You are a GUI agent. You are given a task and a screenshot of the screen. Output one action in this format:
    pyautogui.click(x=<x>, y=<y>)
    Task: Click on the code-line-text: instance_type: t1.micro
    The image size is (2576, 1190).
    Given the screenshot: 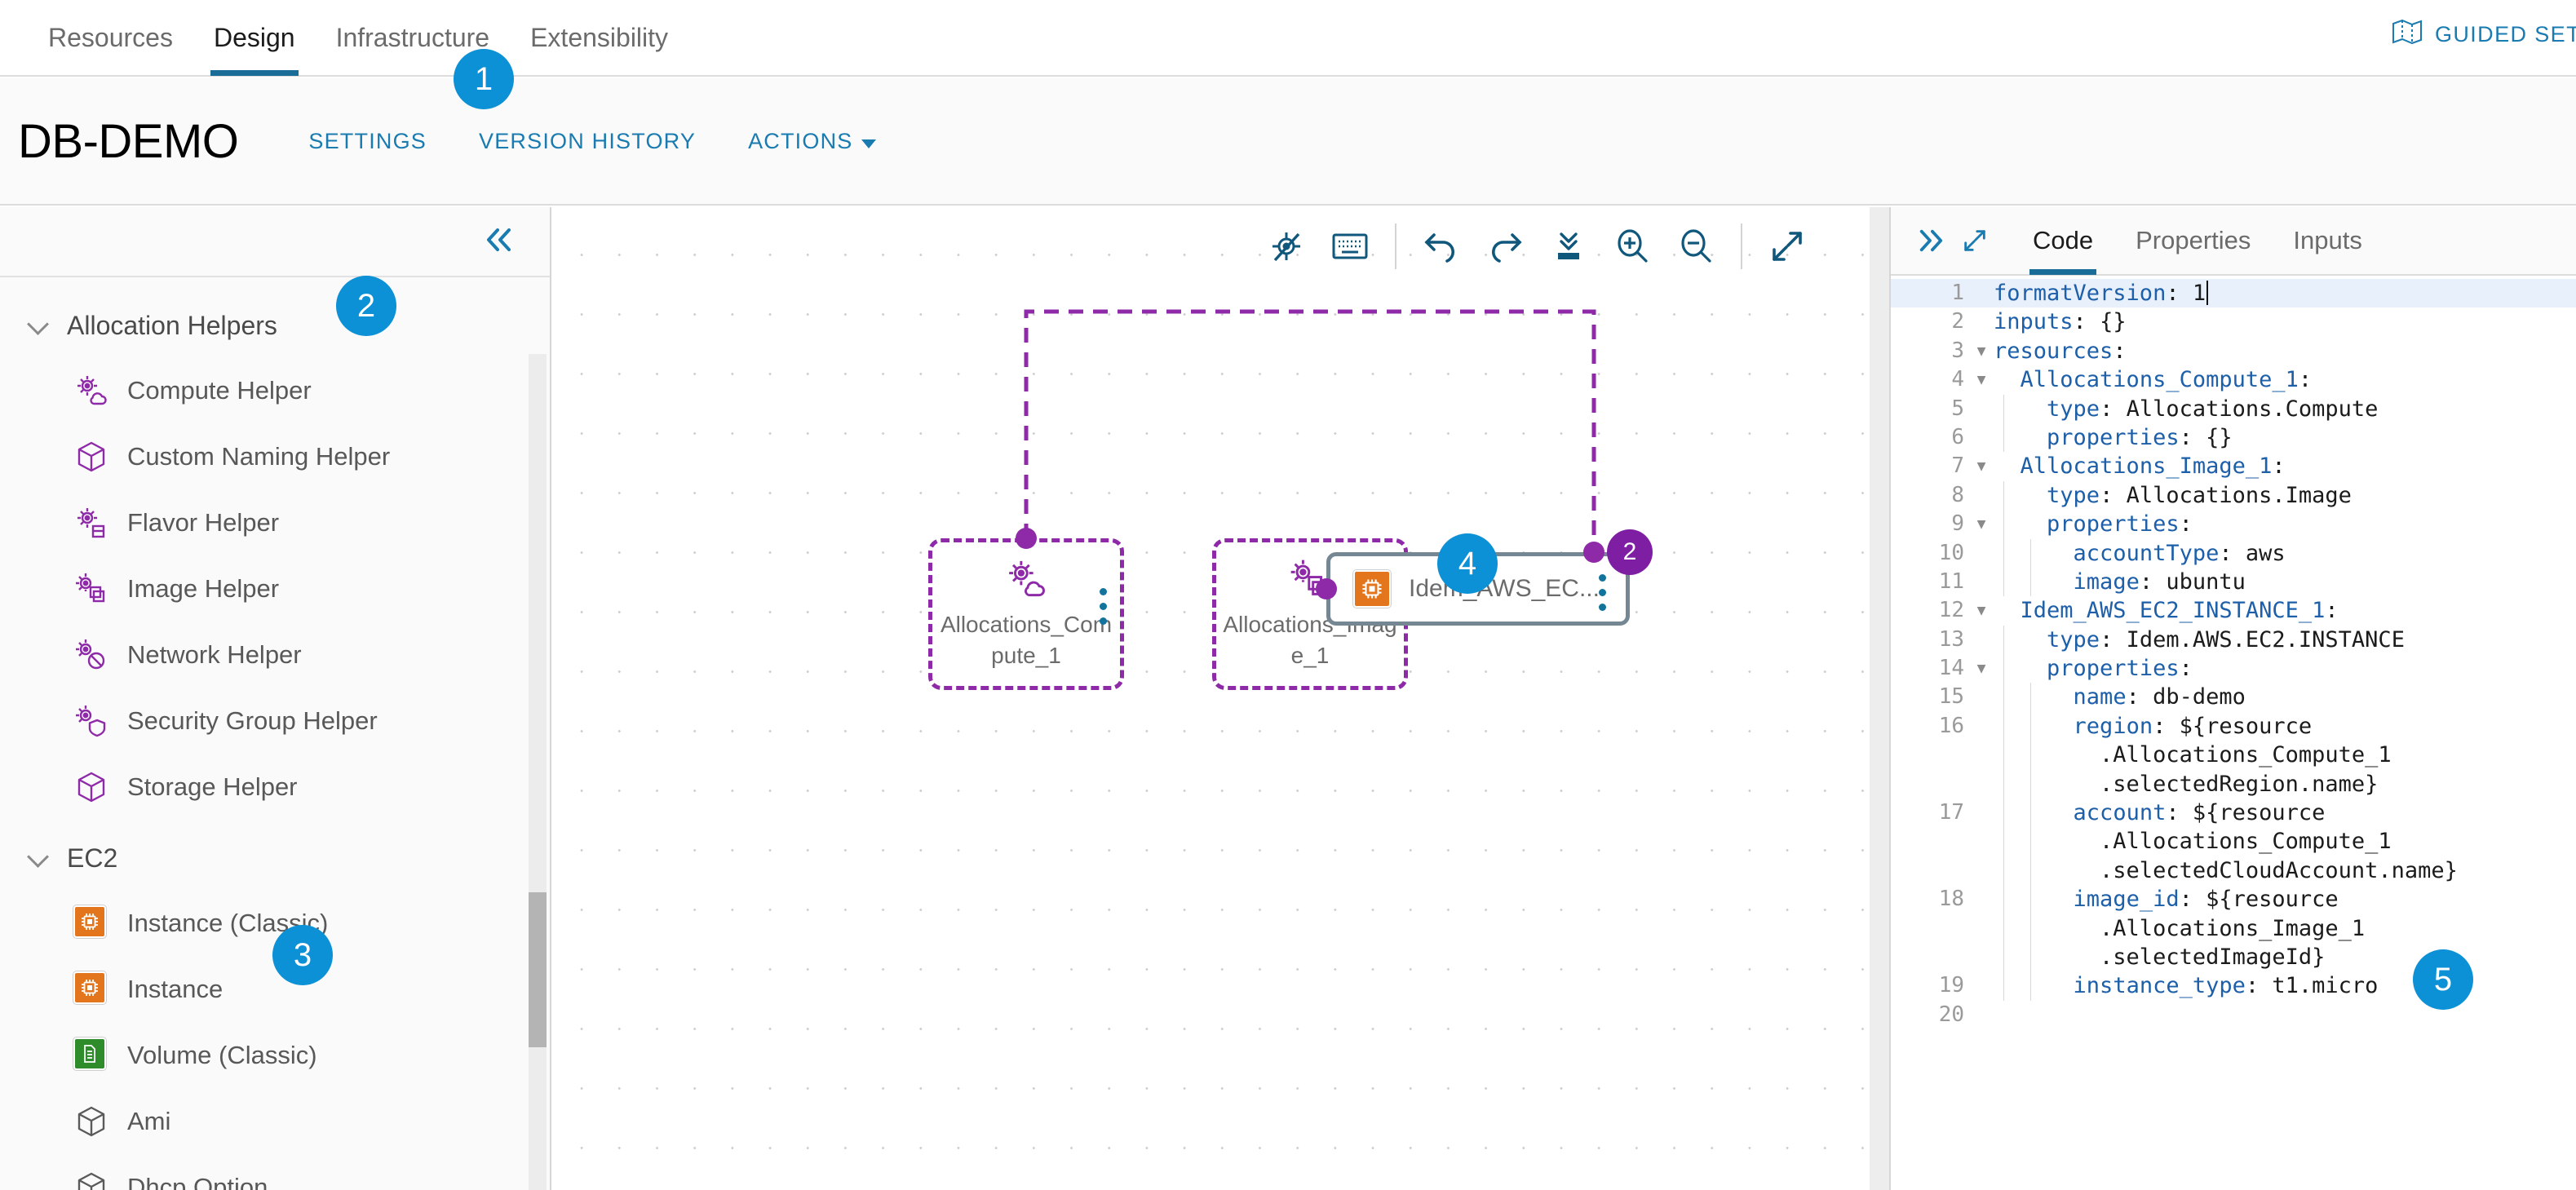 What is the action you would take?
    pyautogui.click(x=2226, y=986)
    